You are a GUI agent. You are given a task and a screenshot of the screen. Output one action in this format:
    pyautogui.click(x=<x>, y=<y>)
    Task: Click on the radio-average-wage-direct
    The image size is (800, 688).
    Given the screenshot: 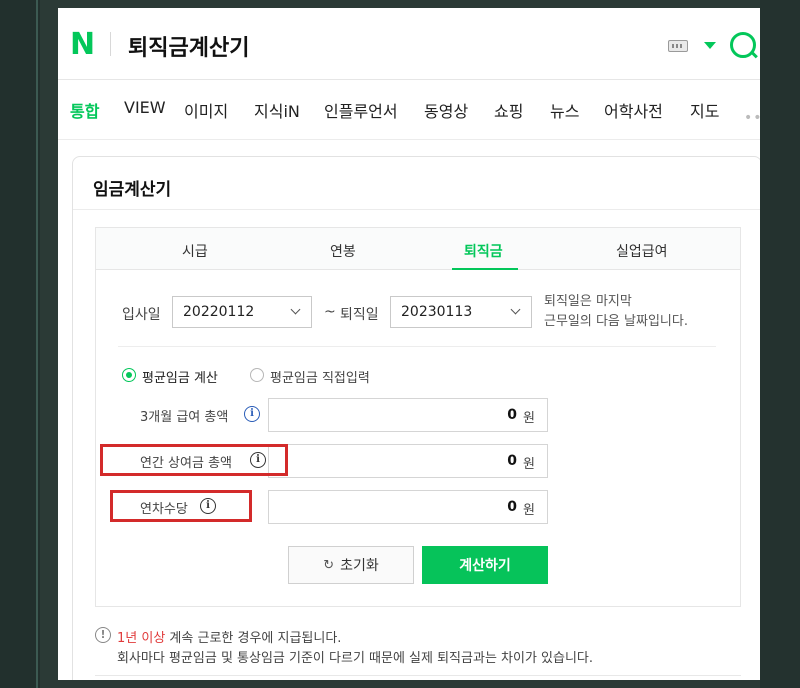 What is the action you would take?
    pyautogui.click(x=257, y=375)
    